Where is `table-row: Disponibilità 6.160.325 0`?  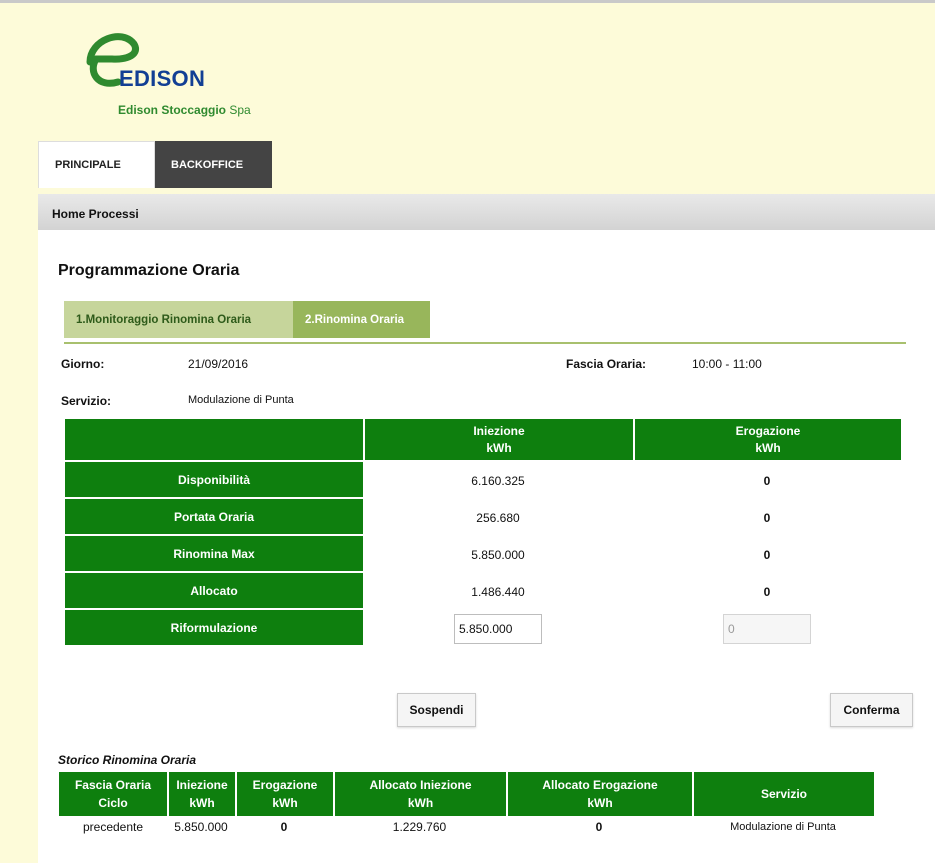 table-row: Disponibilità 6.160.325 0 is located at coordinates (483, 480).